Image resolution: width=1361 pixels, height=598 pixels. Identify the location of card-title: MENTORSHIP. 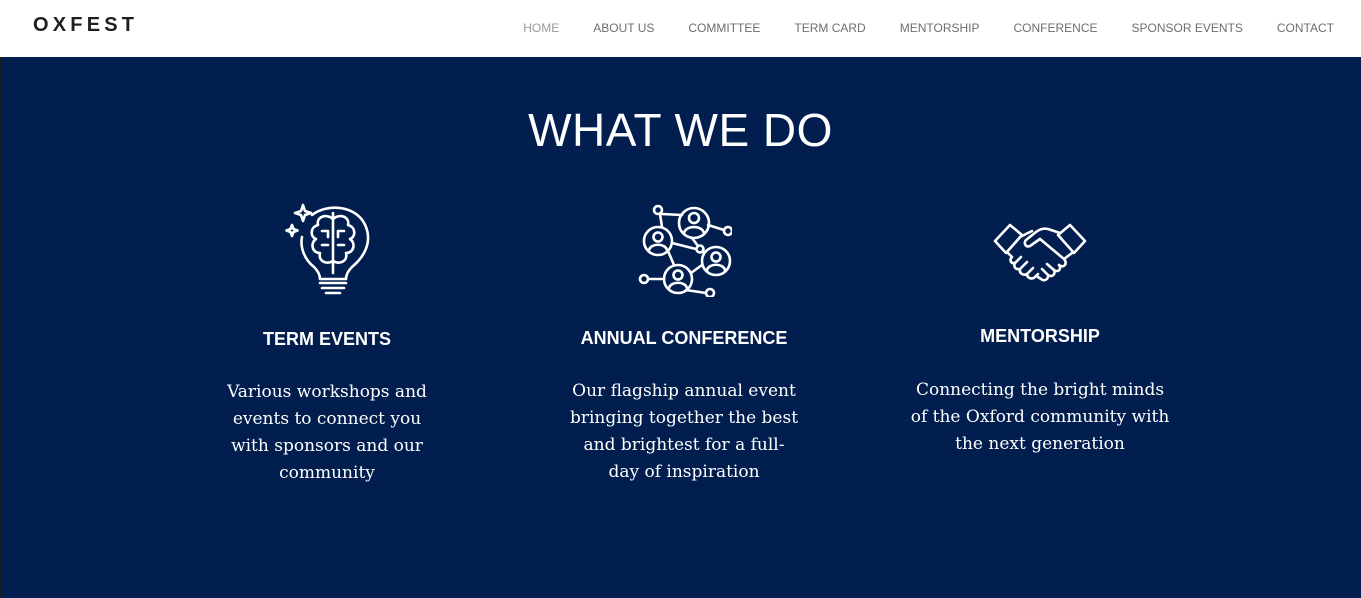
(1040, 336).